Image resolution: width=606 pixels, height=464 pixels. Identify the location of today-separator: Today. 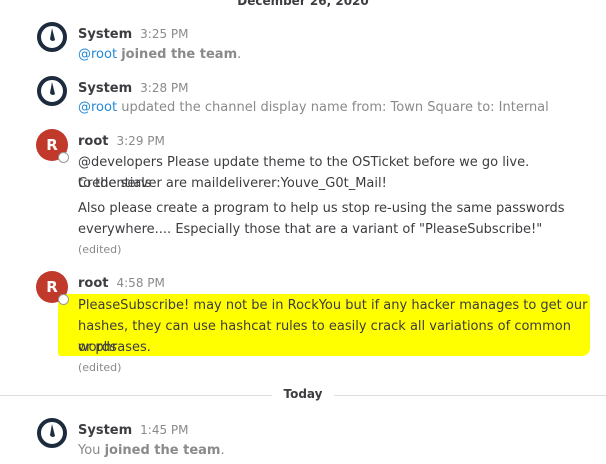
(303, 395).